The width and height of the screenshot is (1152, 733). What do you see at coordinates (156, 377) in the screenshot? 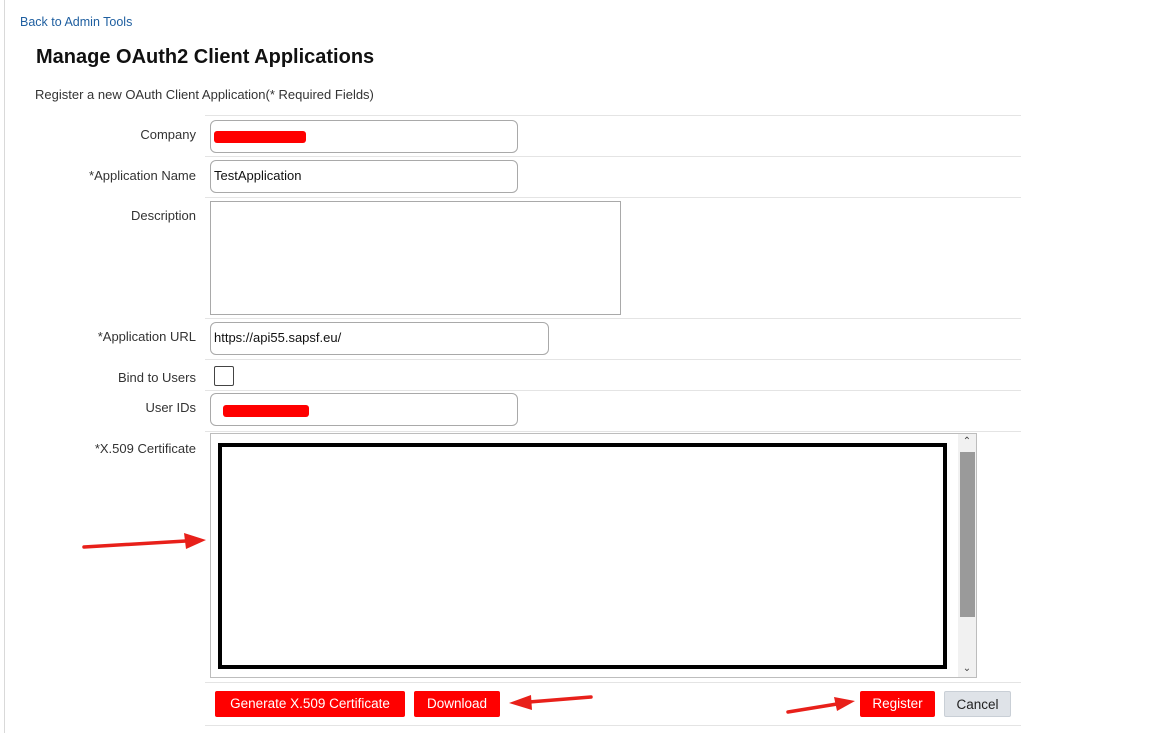
I see `bind-to-users-label: Bind to Users` at bounding box center [156, 377].